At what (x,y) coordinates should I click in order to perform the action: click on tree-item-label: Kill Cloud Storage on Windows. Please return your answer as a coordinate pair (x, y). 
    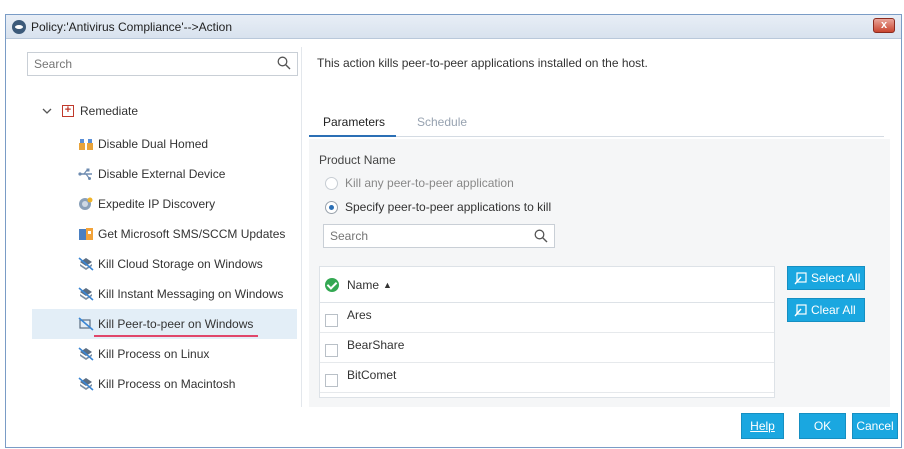
    Looking at the image, I should click on (180, 264).